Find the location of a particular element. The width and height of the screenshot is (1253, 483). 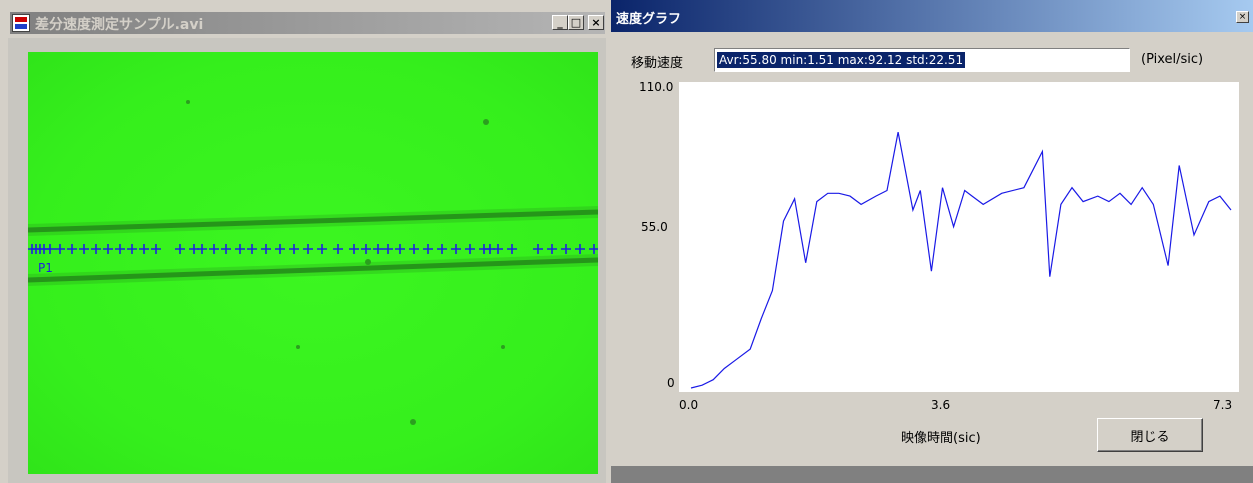

y-tick-label: 110.0 is located at coordinates (656, 87).